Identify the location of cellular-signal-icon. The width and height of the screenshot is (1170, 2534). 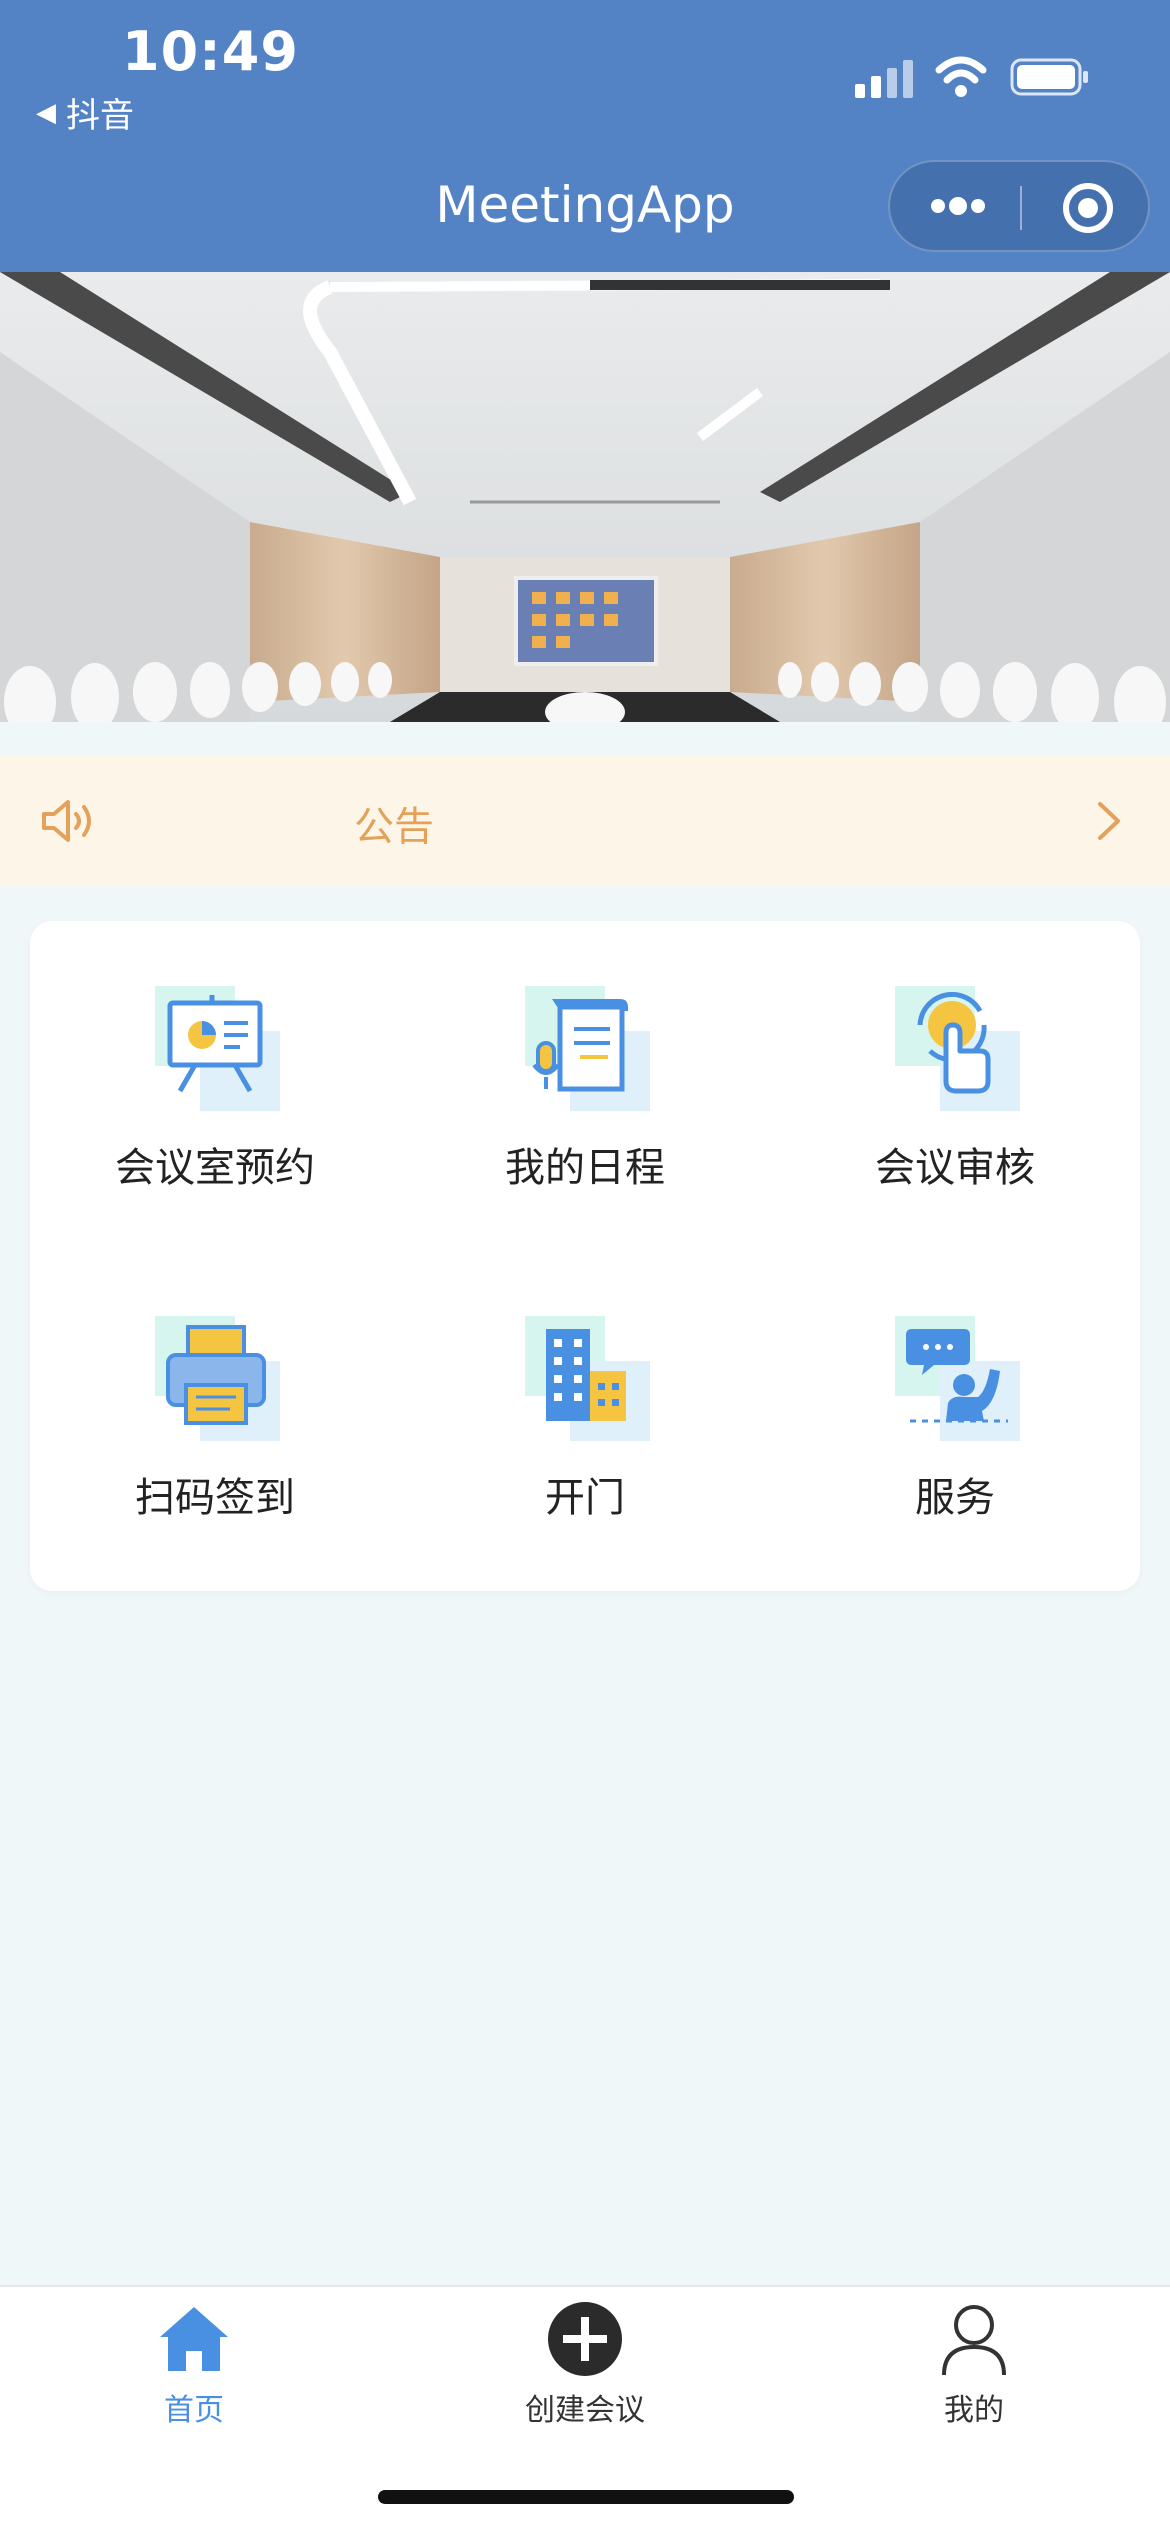
(884, 79).